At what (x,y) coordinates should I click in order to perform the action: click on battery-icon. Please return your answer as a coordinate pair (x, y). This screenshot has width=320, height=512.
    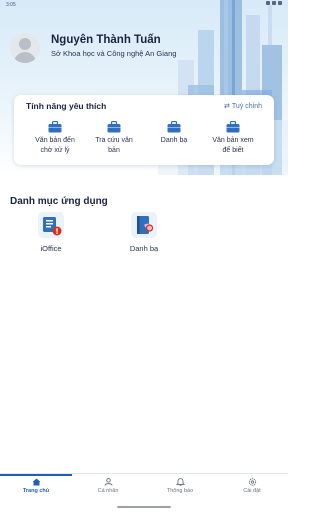
    Looking at the image, I should click on (280, 3).